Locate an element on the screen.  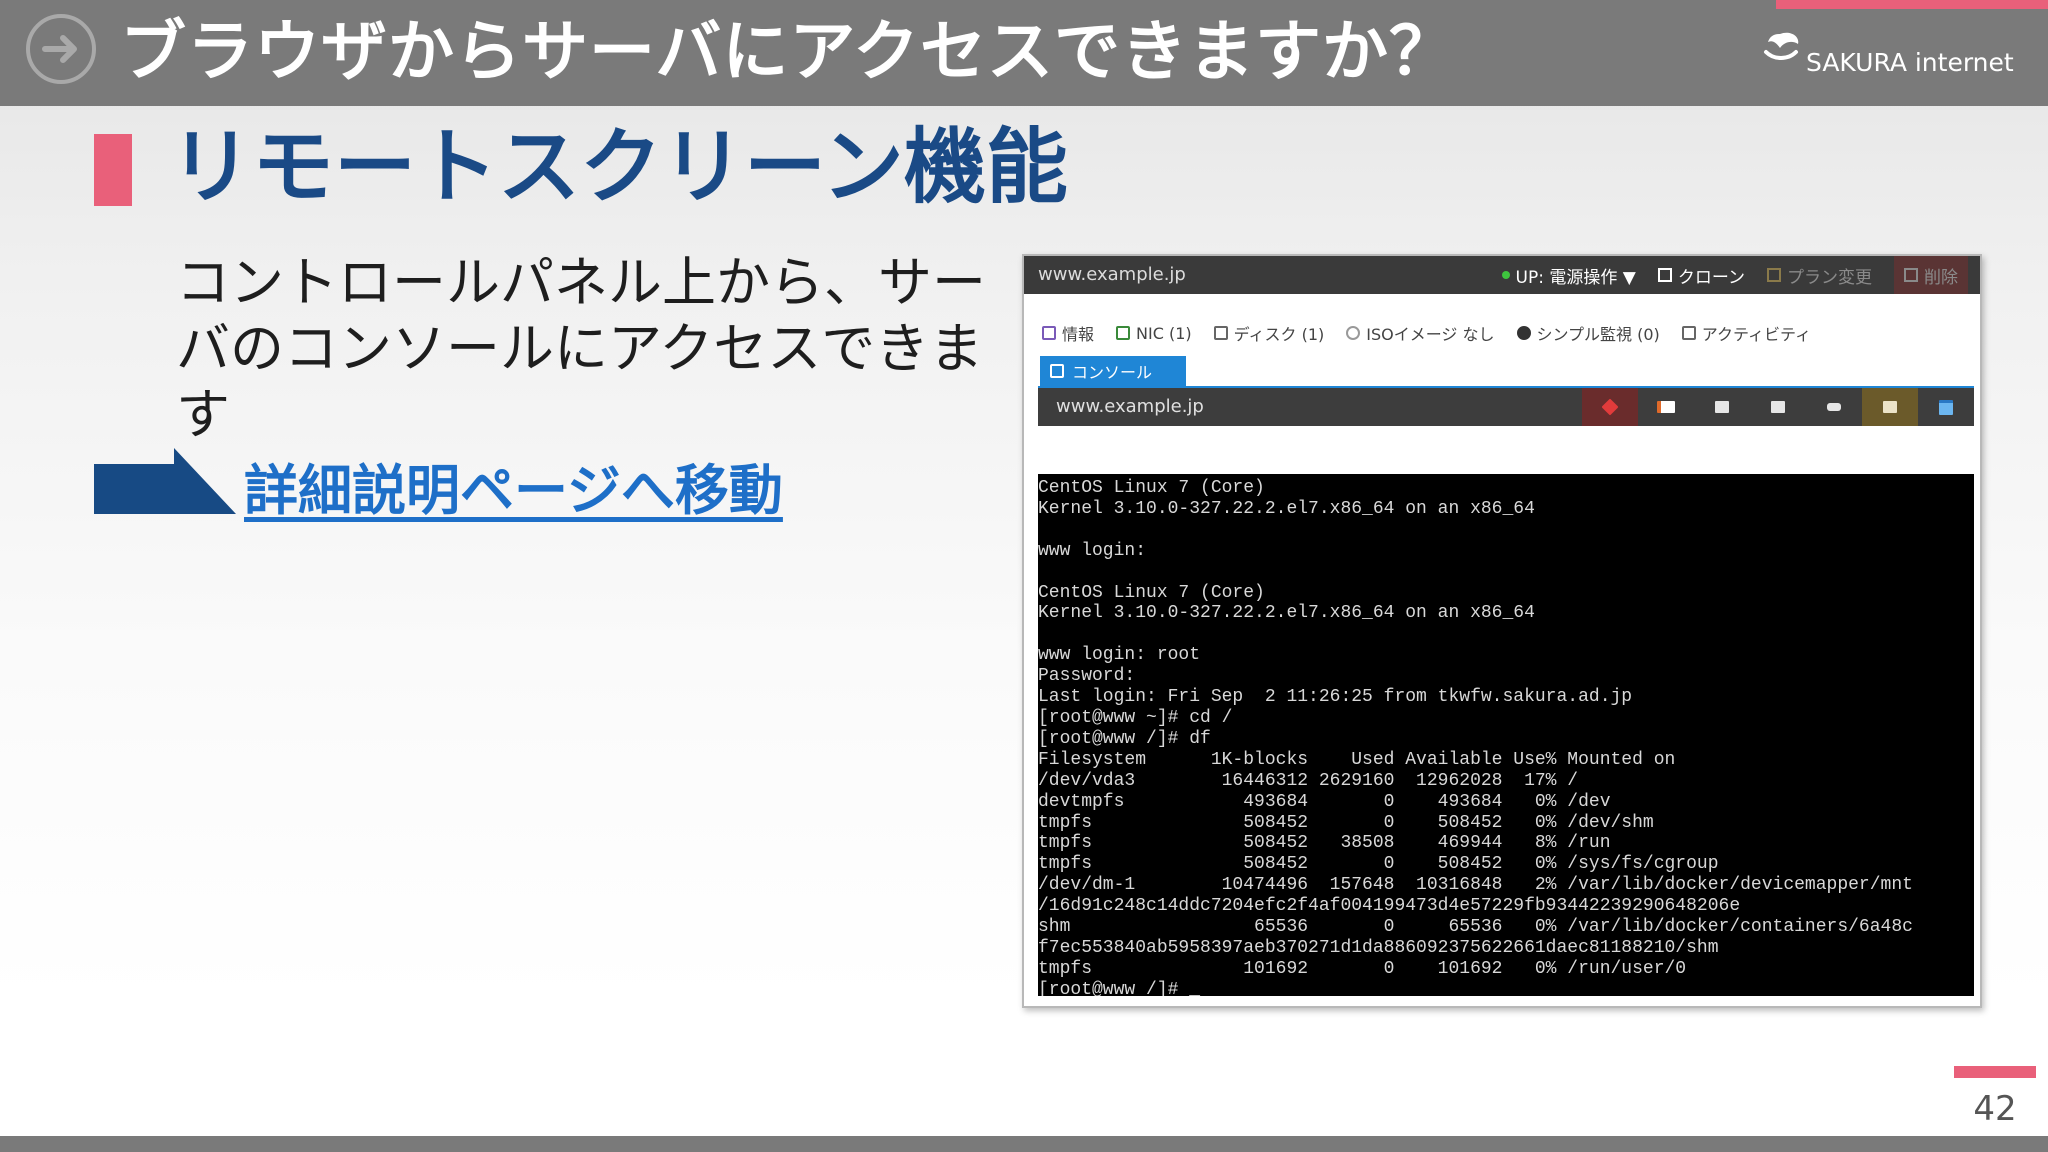
window-icon is located at coordinates (1946, 407).